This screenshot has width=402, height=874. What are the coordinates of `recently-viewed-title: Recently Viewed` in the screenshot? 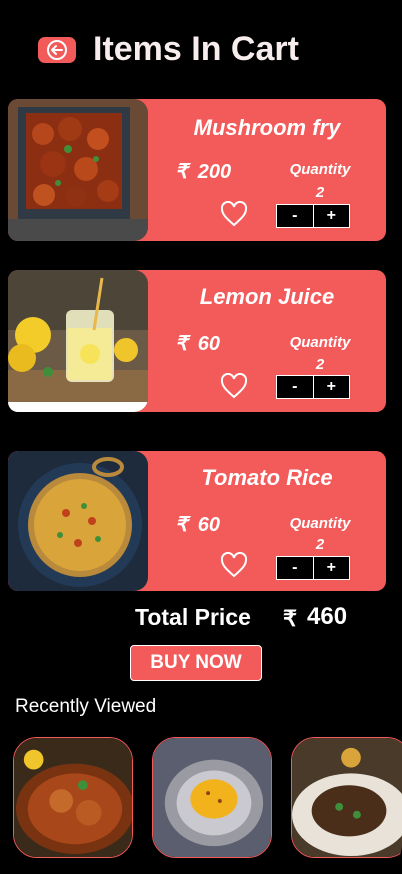 It's located at (86, 706).